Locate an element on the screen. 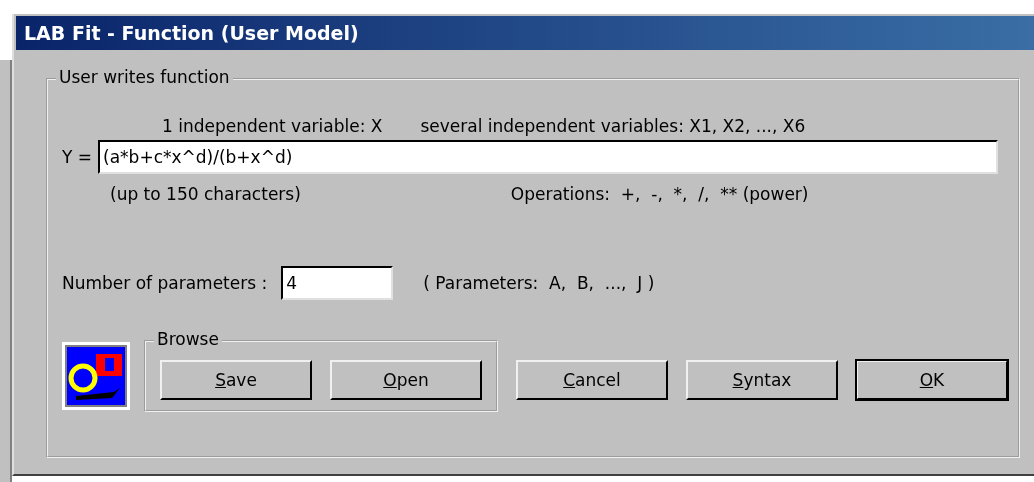 The image size is (1034, 482). dialog-button: OK is located at coordinates (932, 380).